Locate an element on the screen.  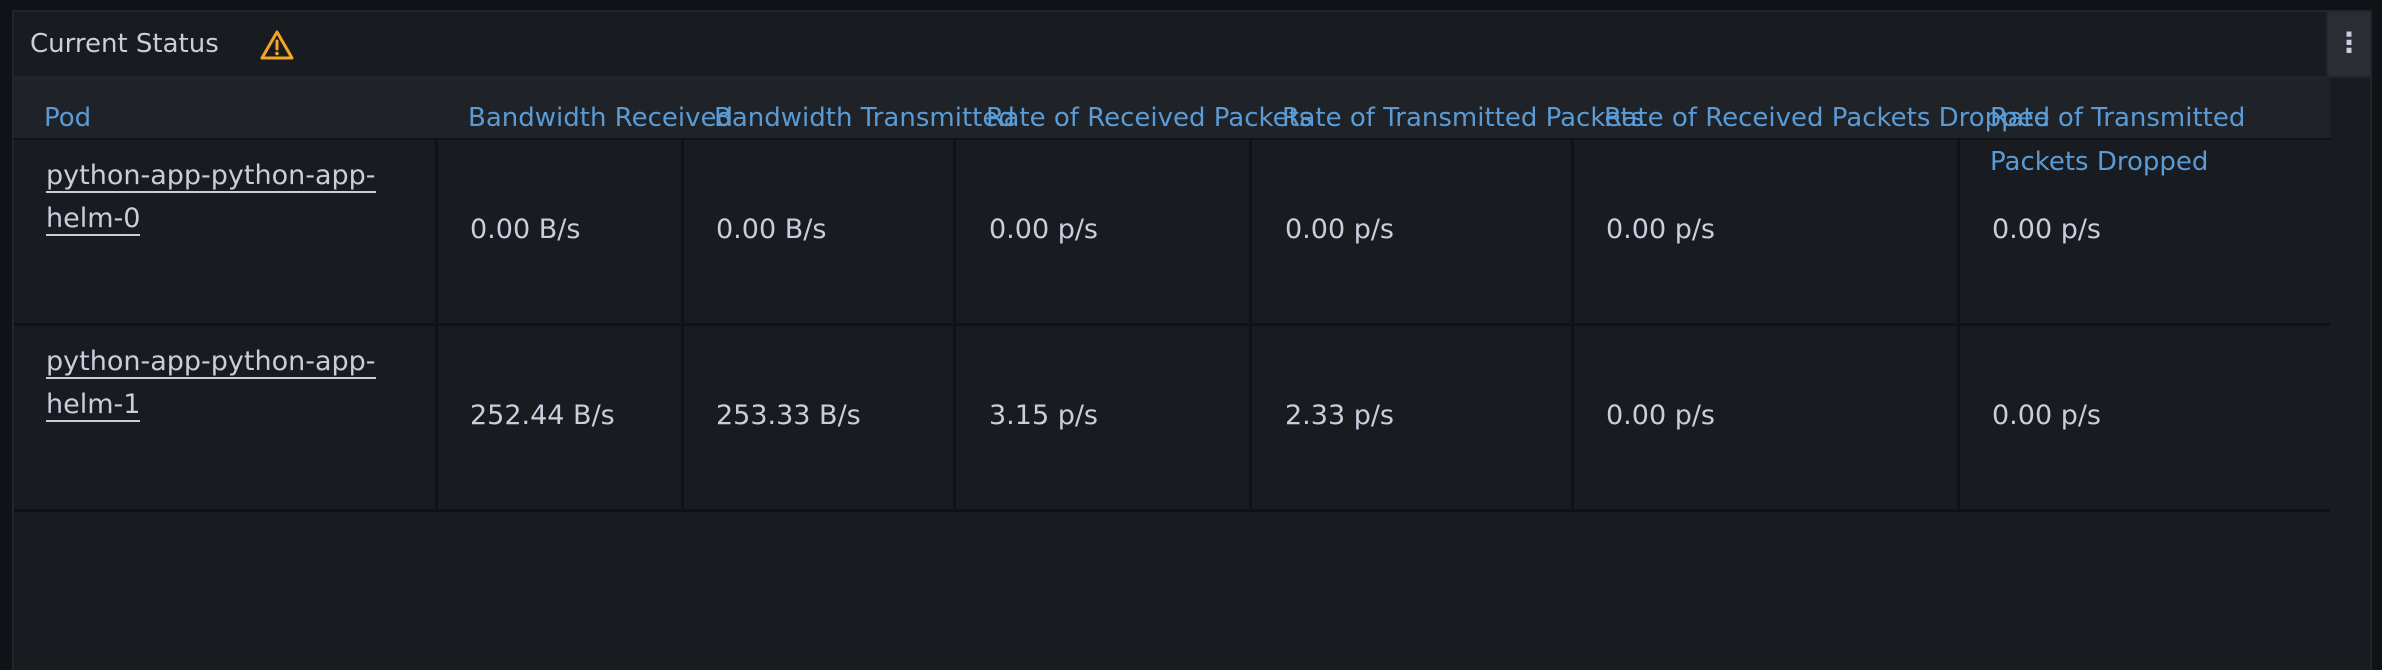
cell-rx-packets: 0.00 p/s is located at coordinates (1044, 229).